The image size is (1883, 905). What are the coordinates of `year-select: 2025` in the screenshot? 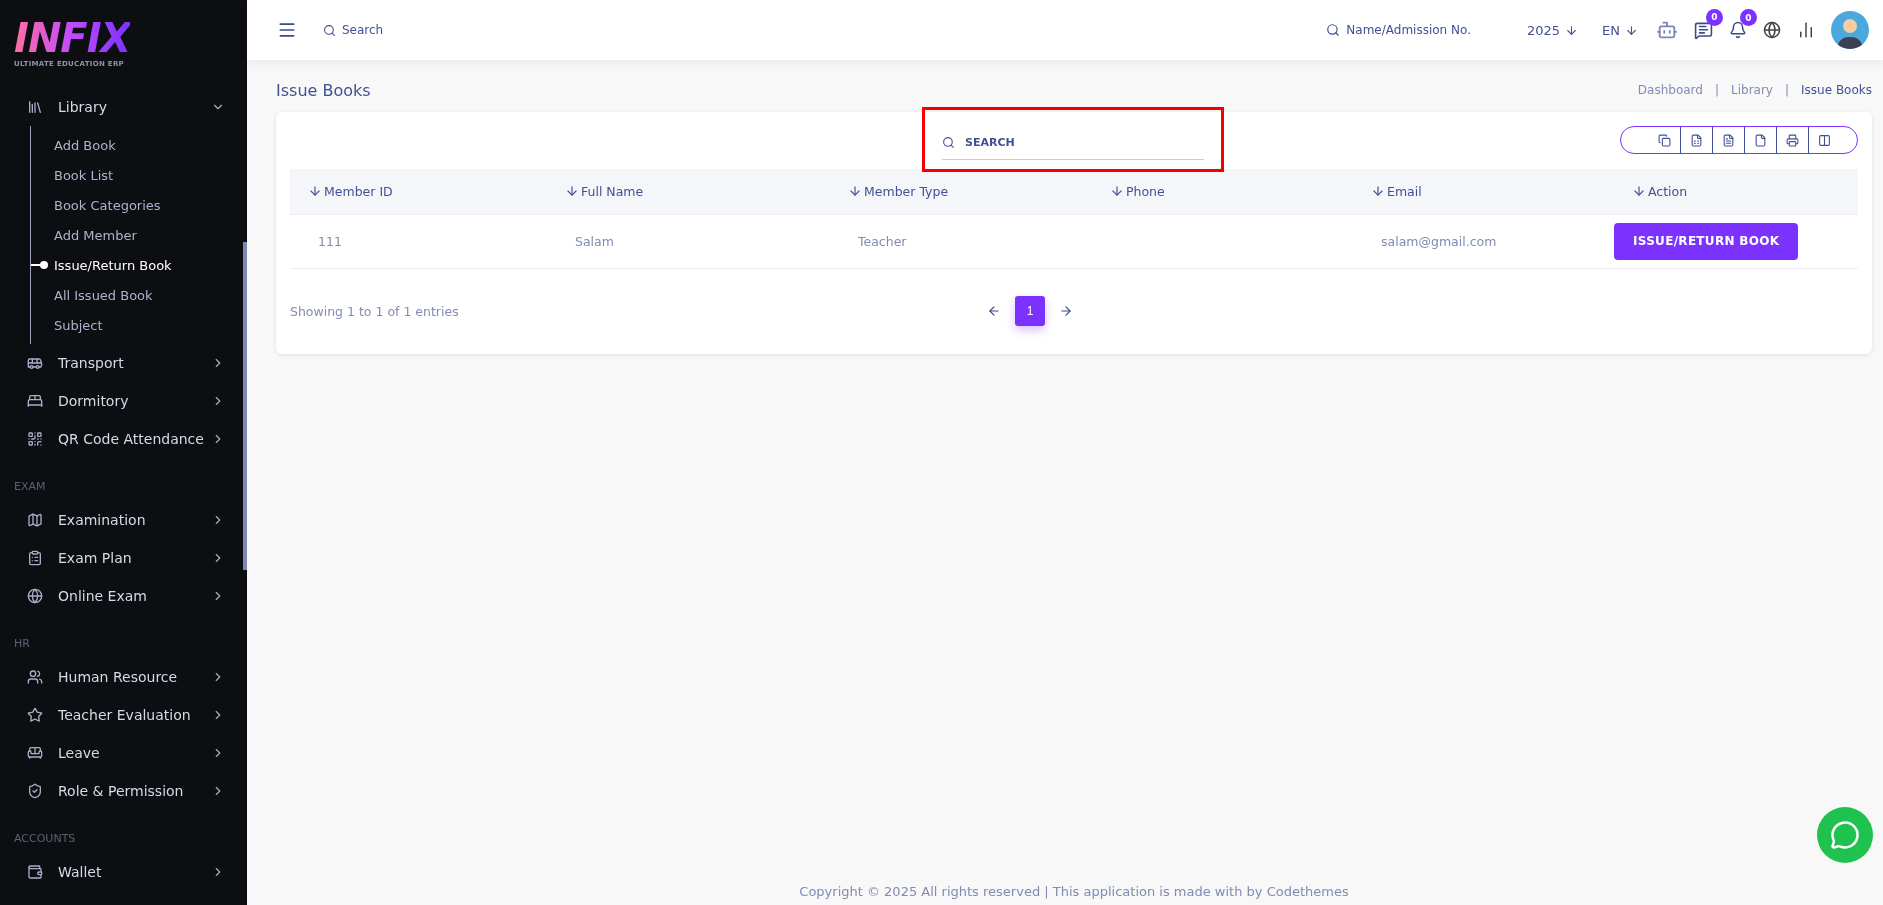 It's located at (1552, 30).